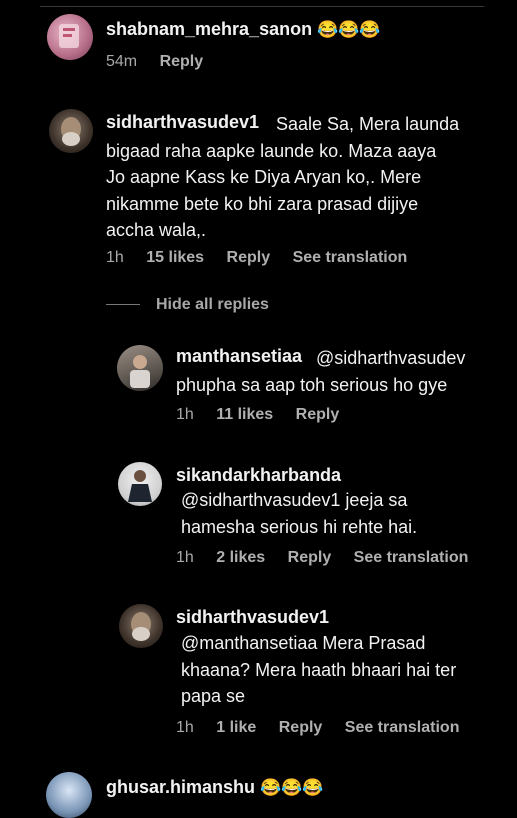 The height and width of the screenshot is (818, 517). What do you see at coordinates (240, 557) in the screenshot?
I see `likes-count: 2 likes` at bounding box center [240, 557].